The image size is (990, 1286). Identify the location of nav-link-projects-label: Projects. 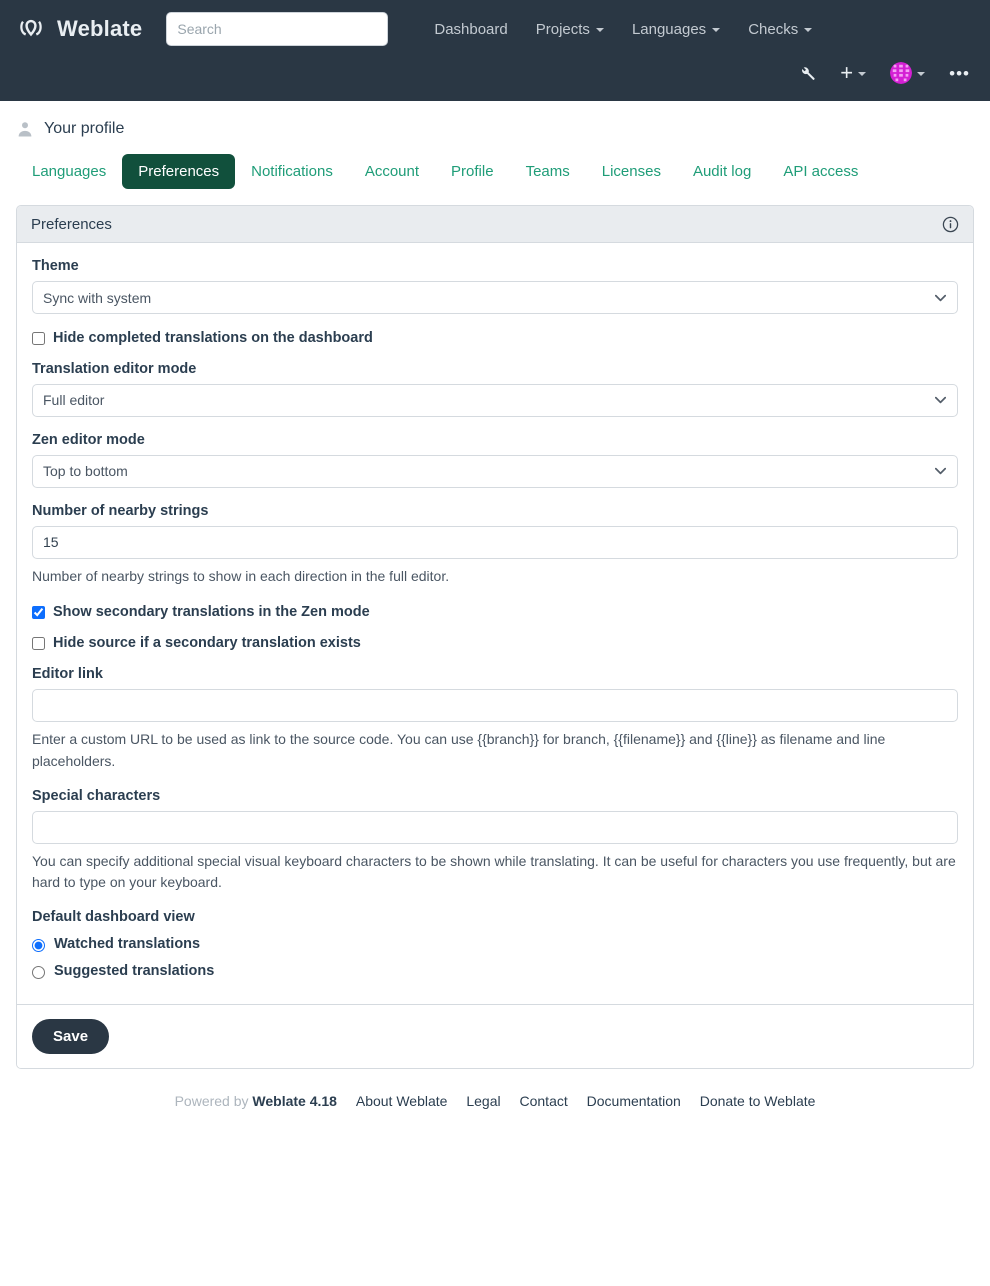
(562, 29).